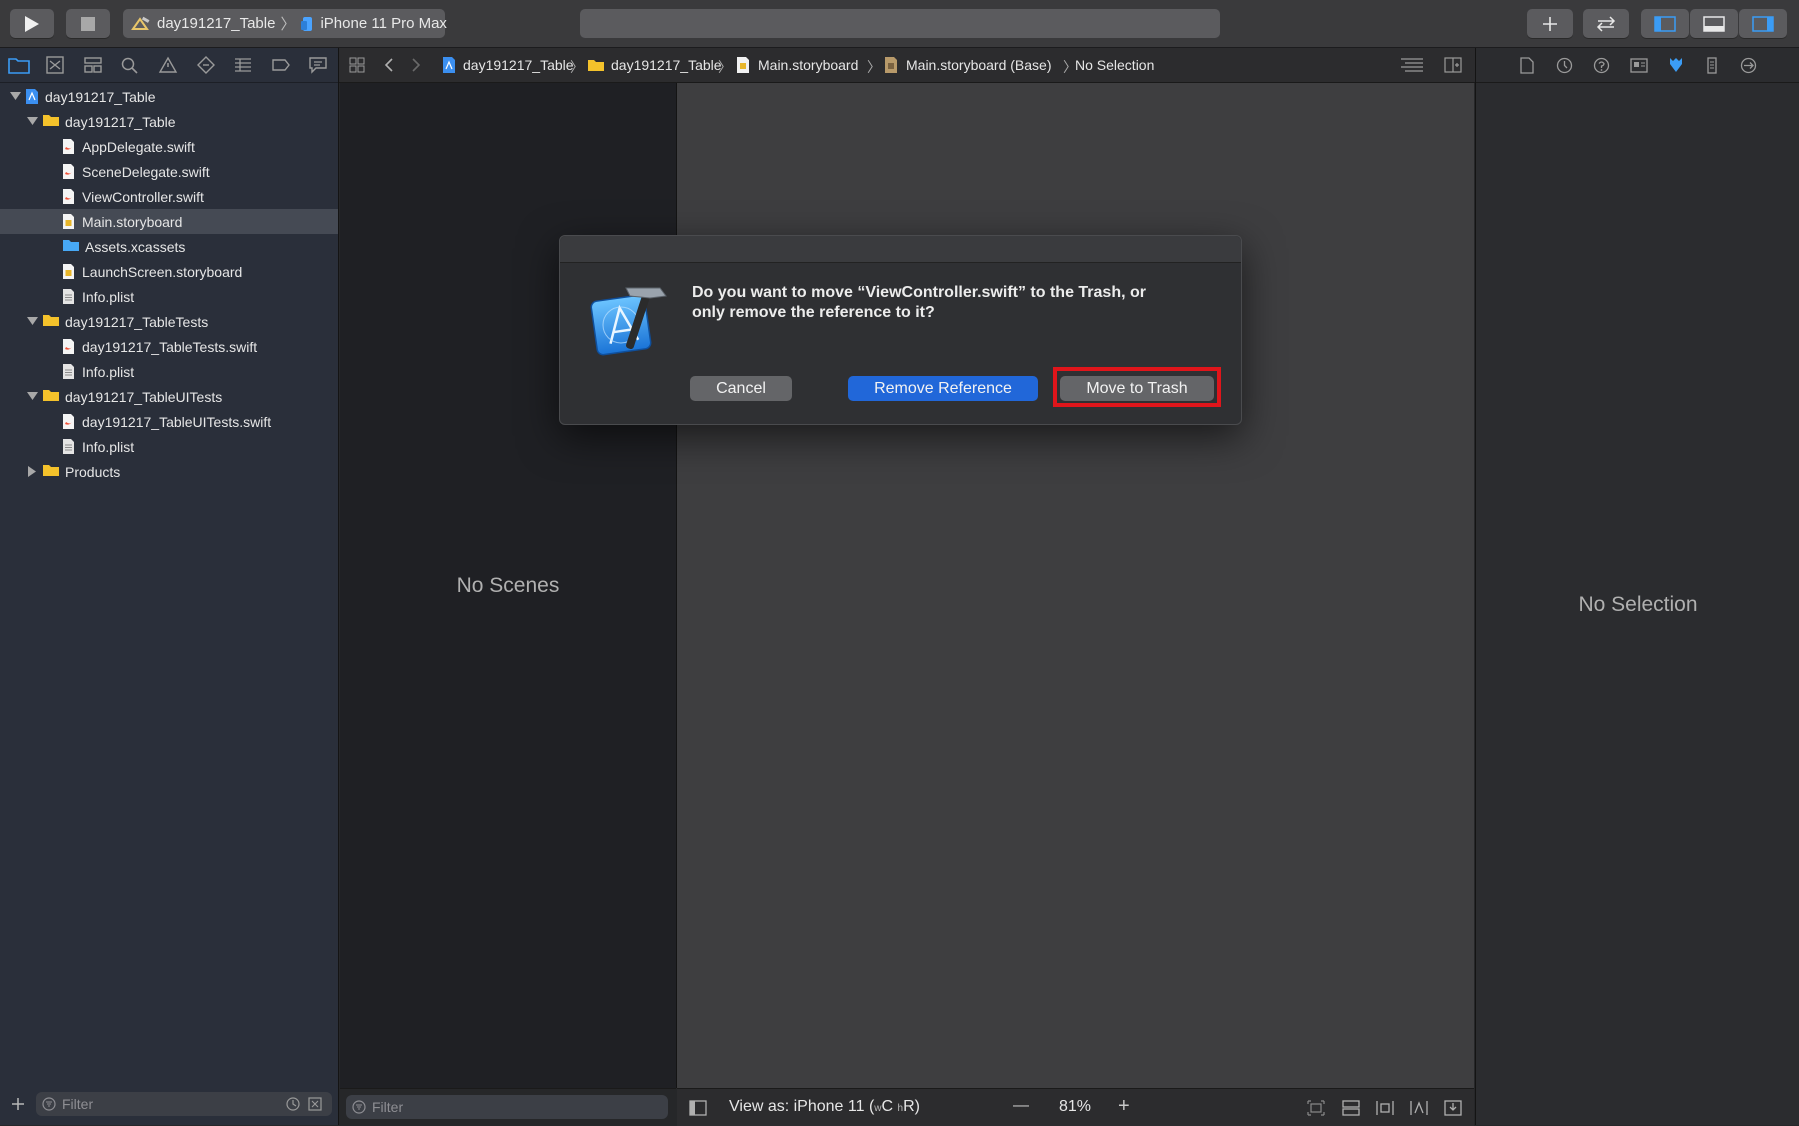  I want to click on app-target-icon, so click(141, 24).